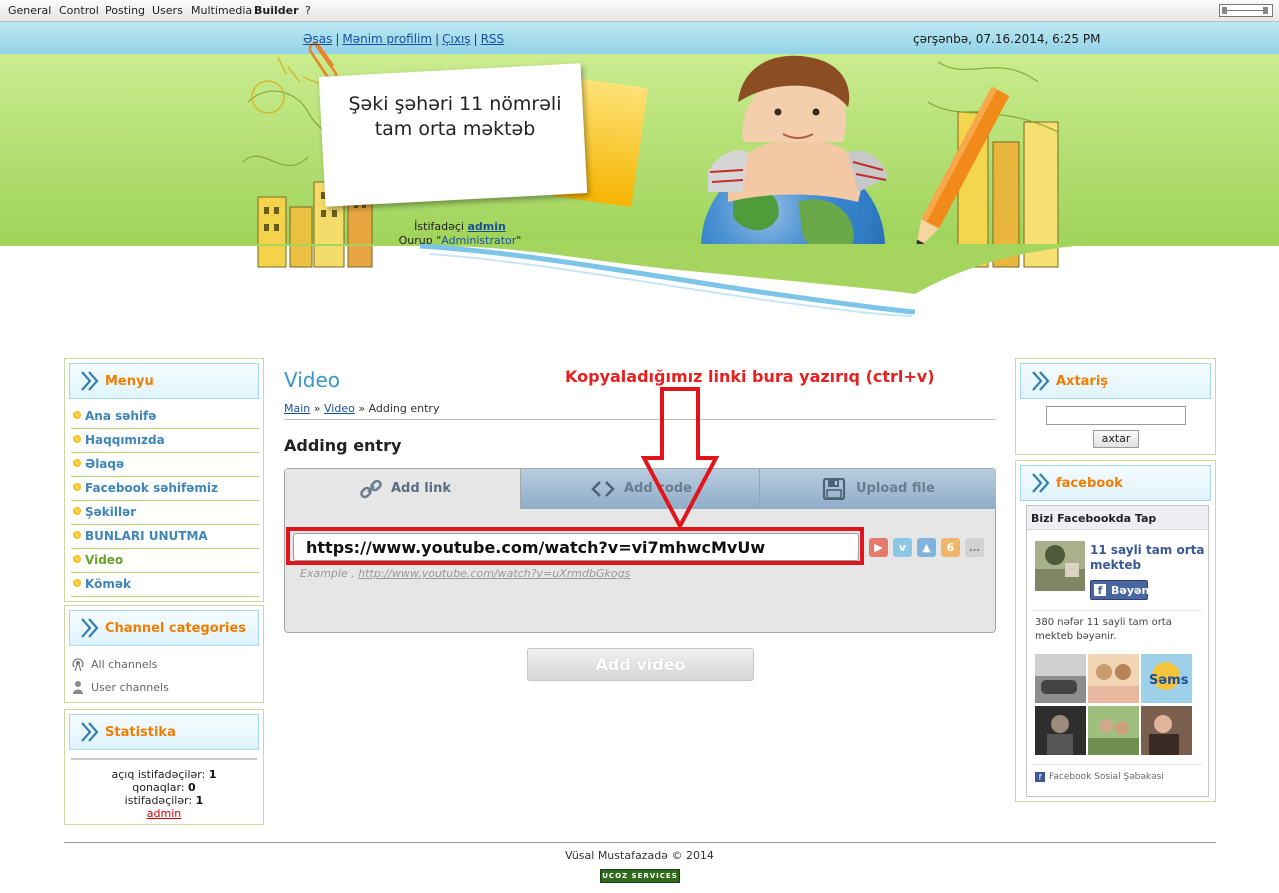  What do you see at coordinates (221, 10) in the screenshot?
I see `admin-menu-multimedia: Multimedia` at bounding box center [221, 10].